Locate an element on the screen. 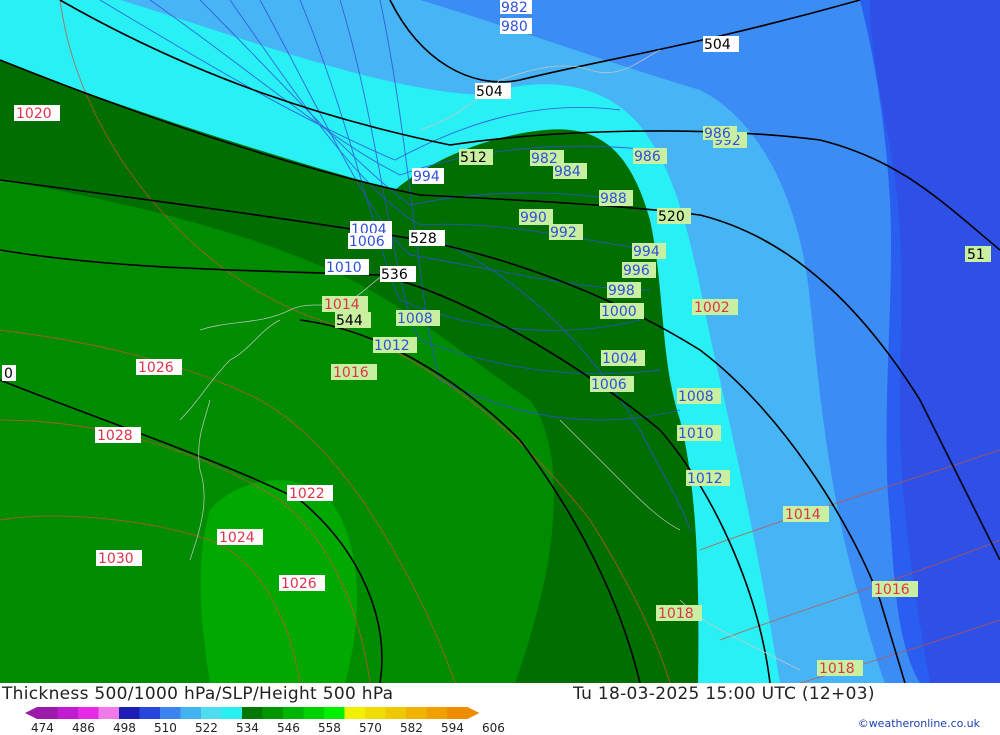  svg-text: 0 is located at coordinates (8, 374).